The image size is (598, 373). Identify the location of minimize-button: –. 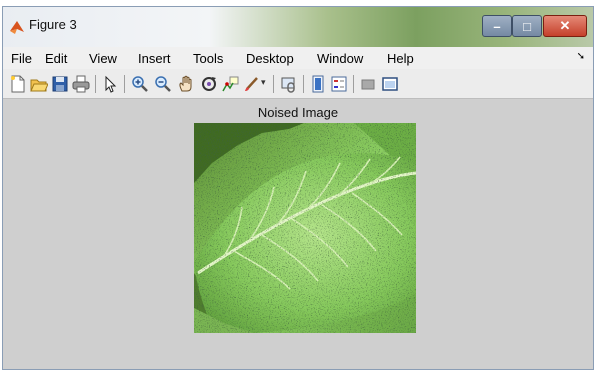
(497, 26).